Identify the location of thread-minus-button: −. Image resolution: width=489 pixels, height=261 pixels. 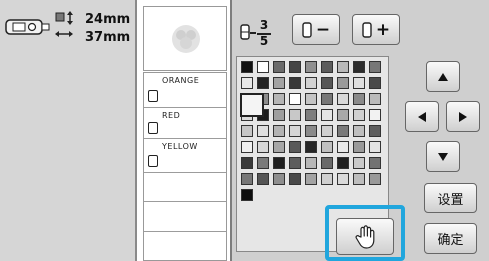
(316, 29).